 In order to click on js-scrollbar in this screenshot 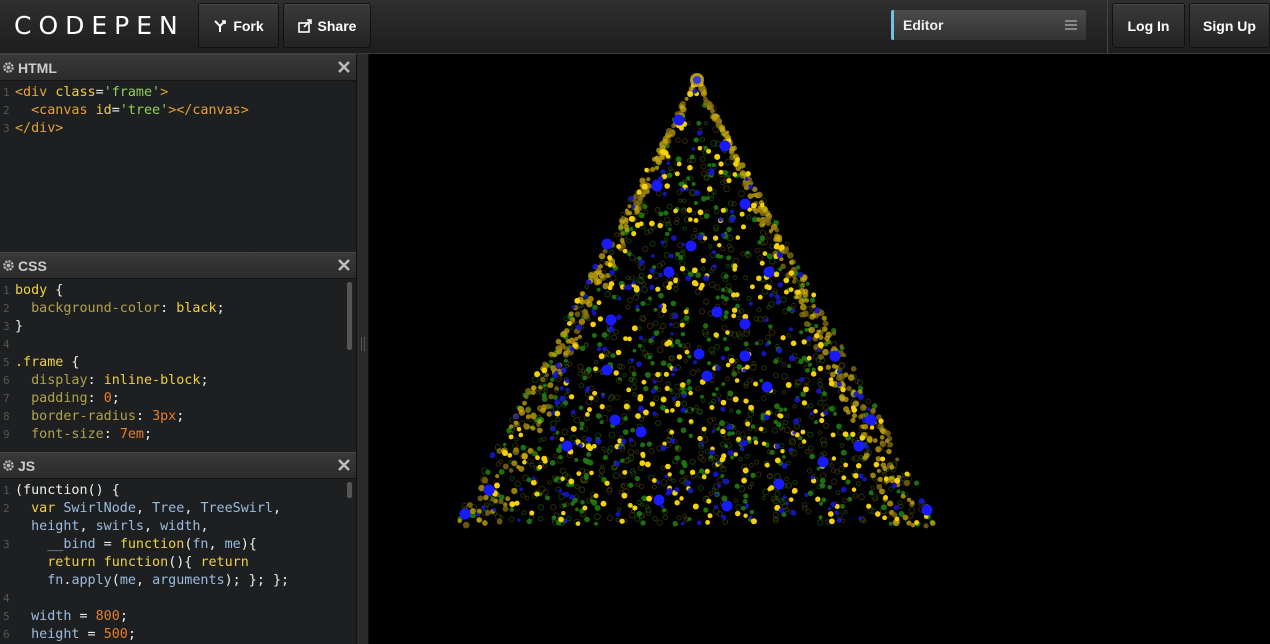, I will do `click(349, 490)`.